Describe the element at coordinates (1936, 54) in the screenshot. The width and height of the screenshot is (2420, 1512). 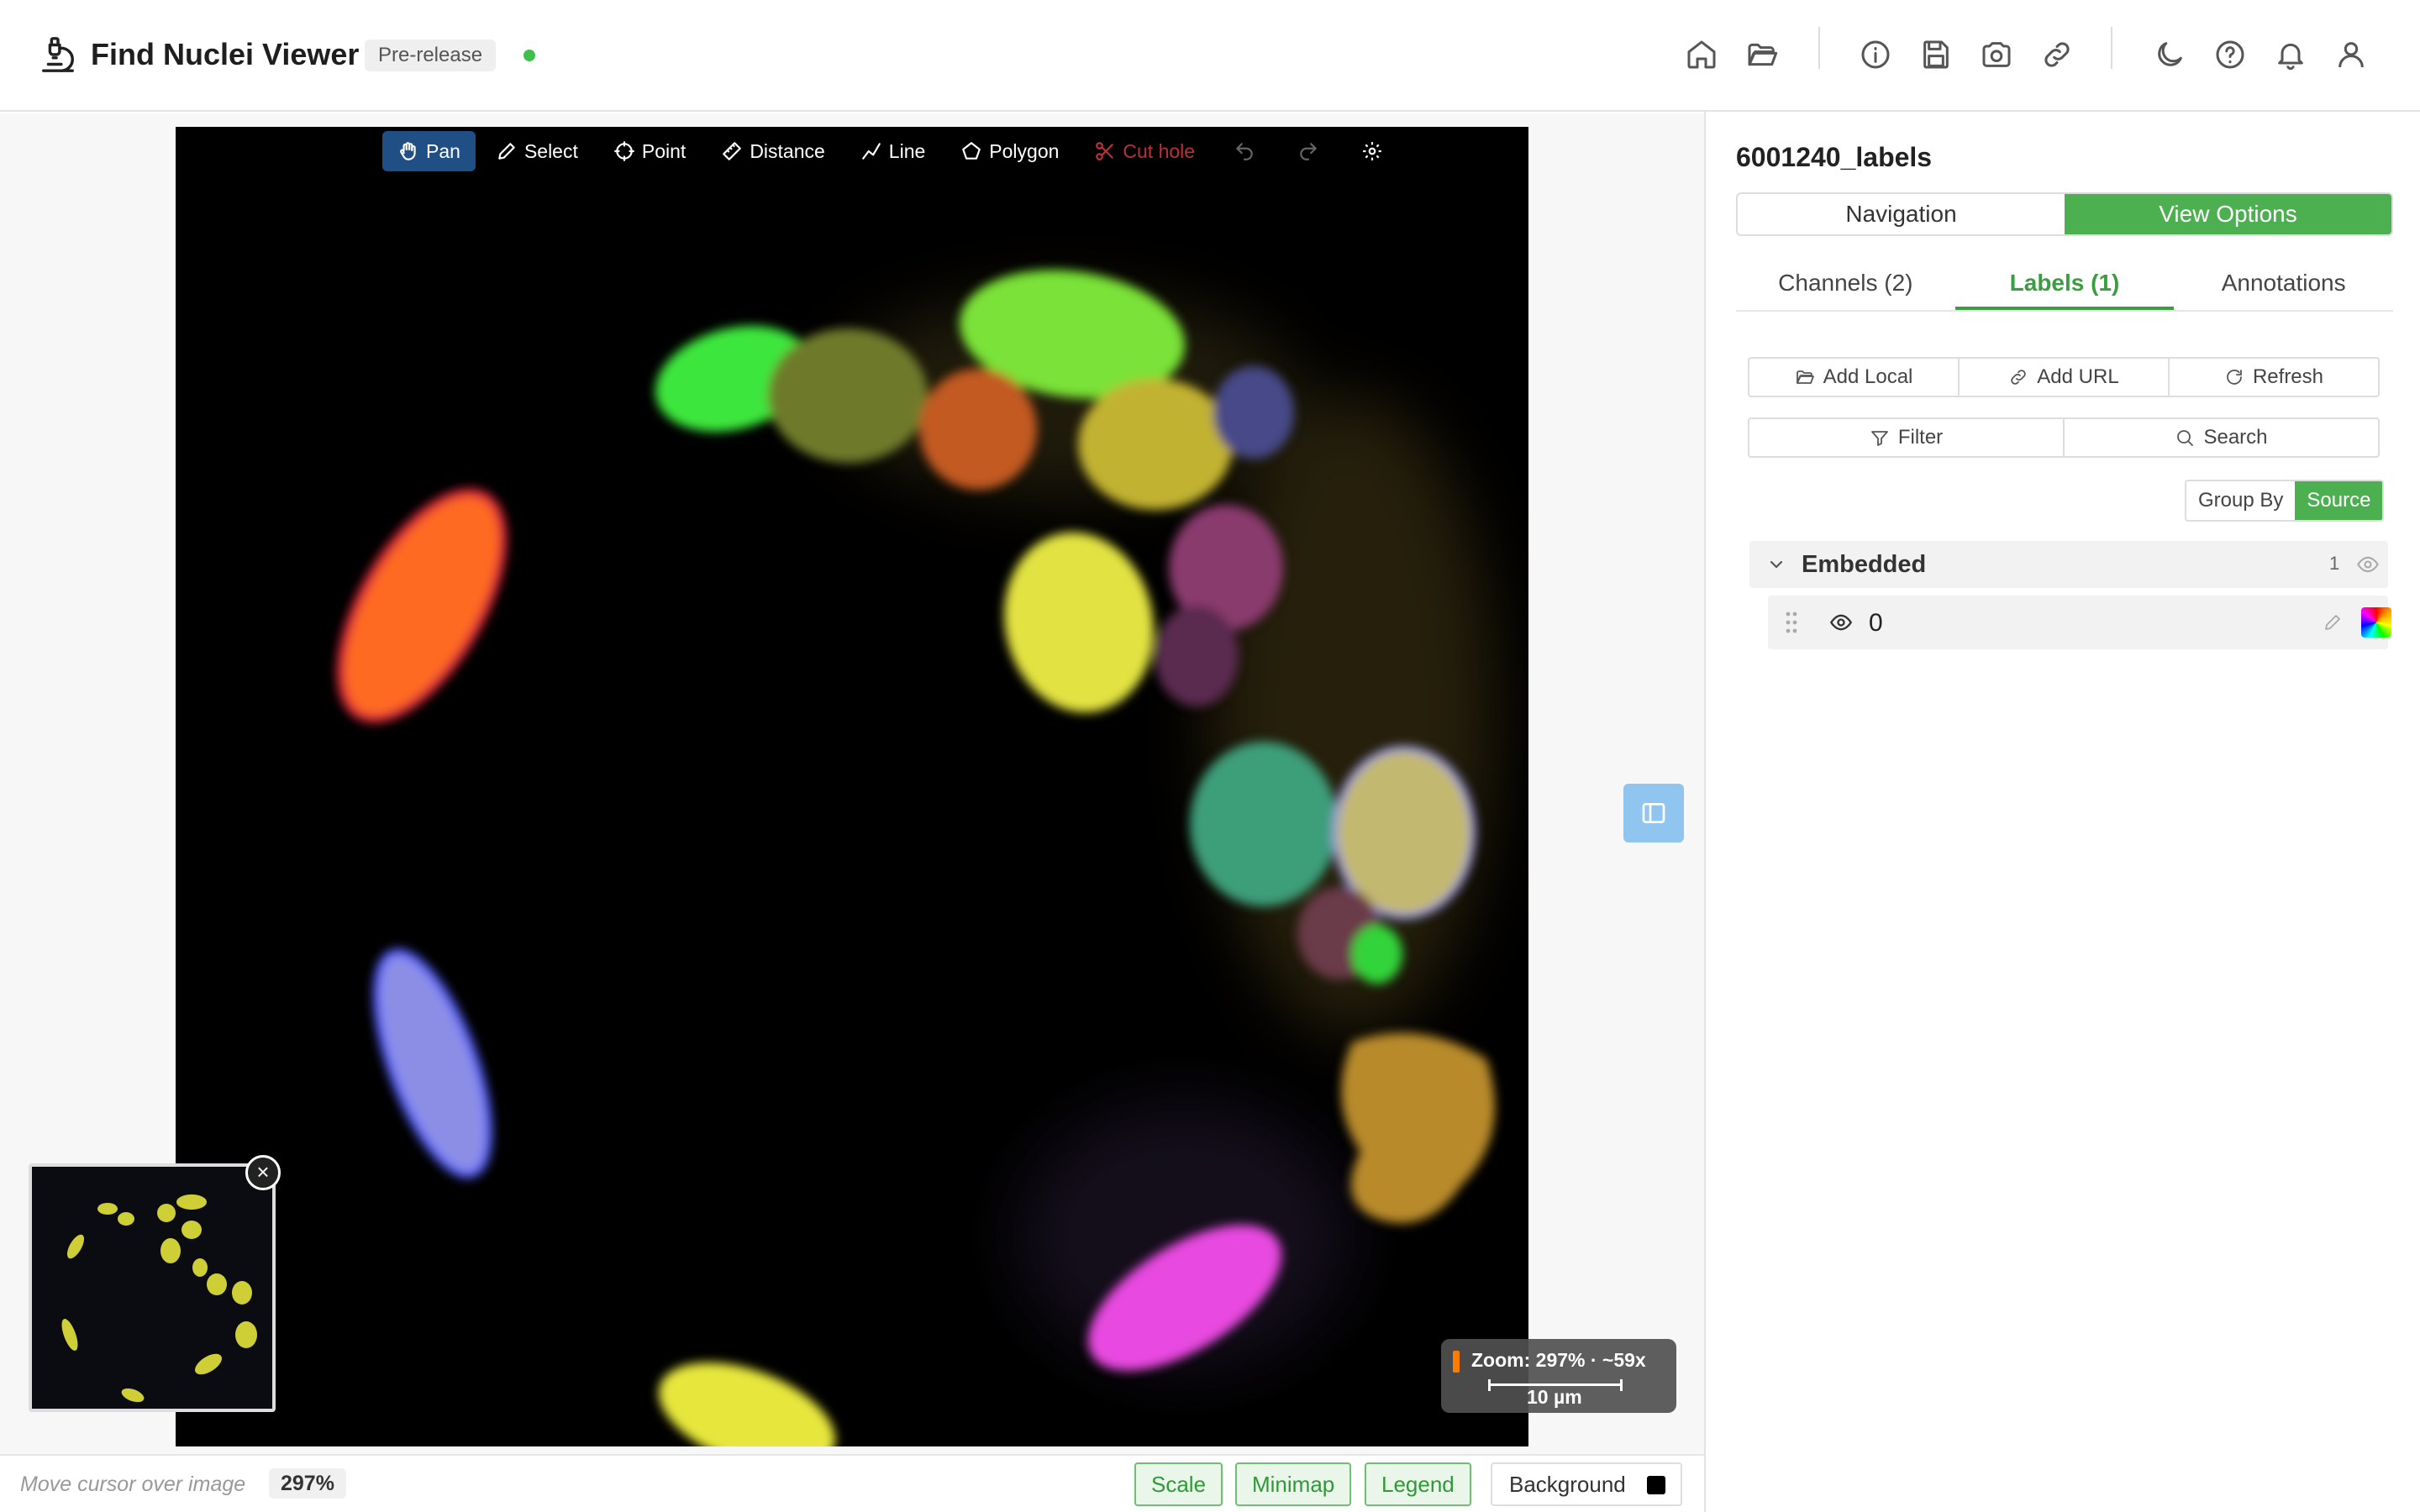
I see `save-icon` at that location.